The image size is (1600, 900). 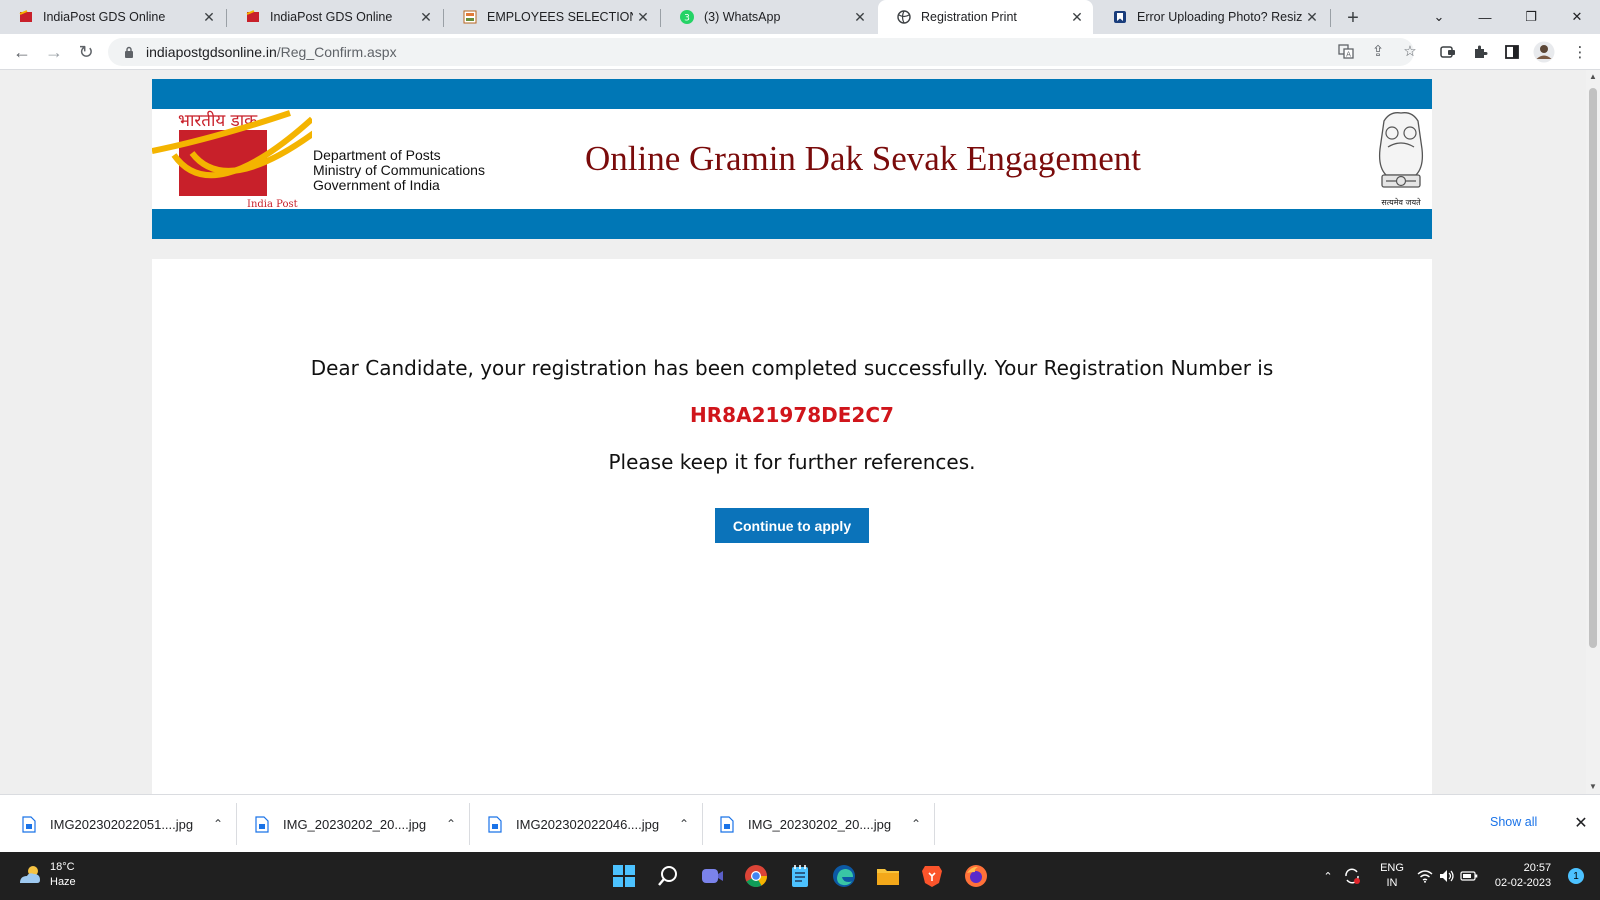 I want to click on language-code: ENG, so click(x=1392, y=868).